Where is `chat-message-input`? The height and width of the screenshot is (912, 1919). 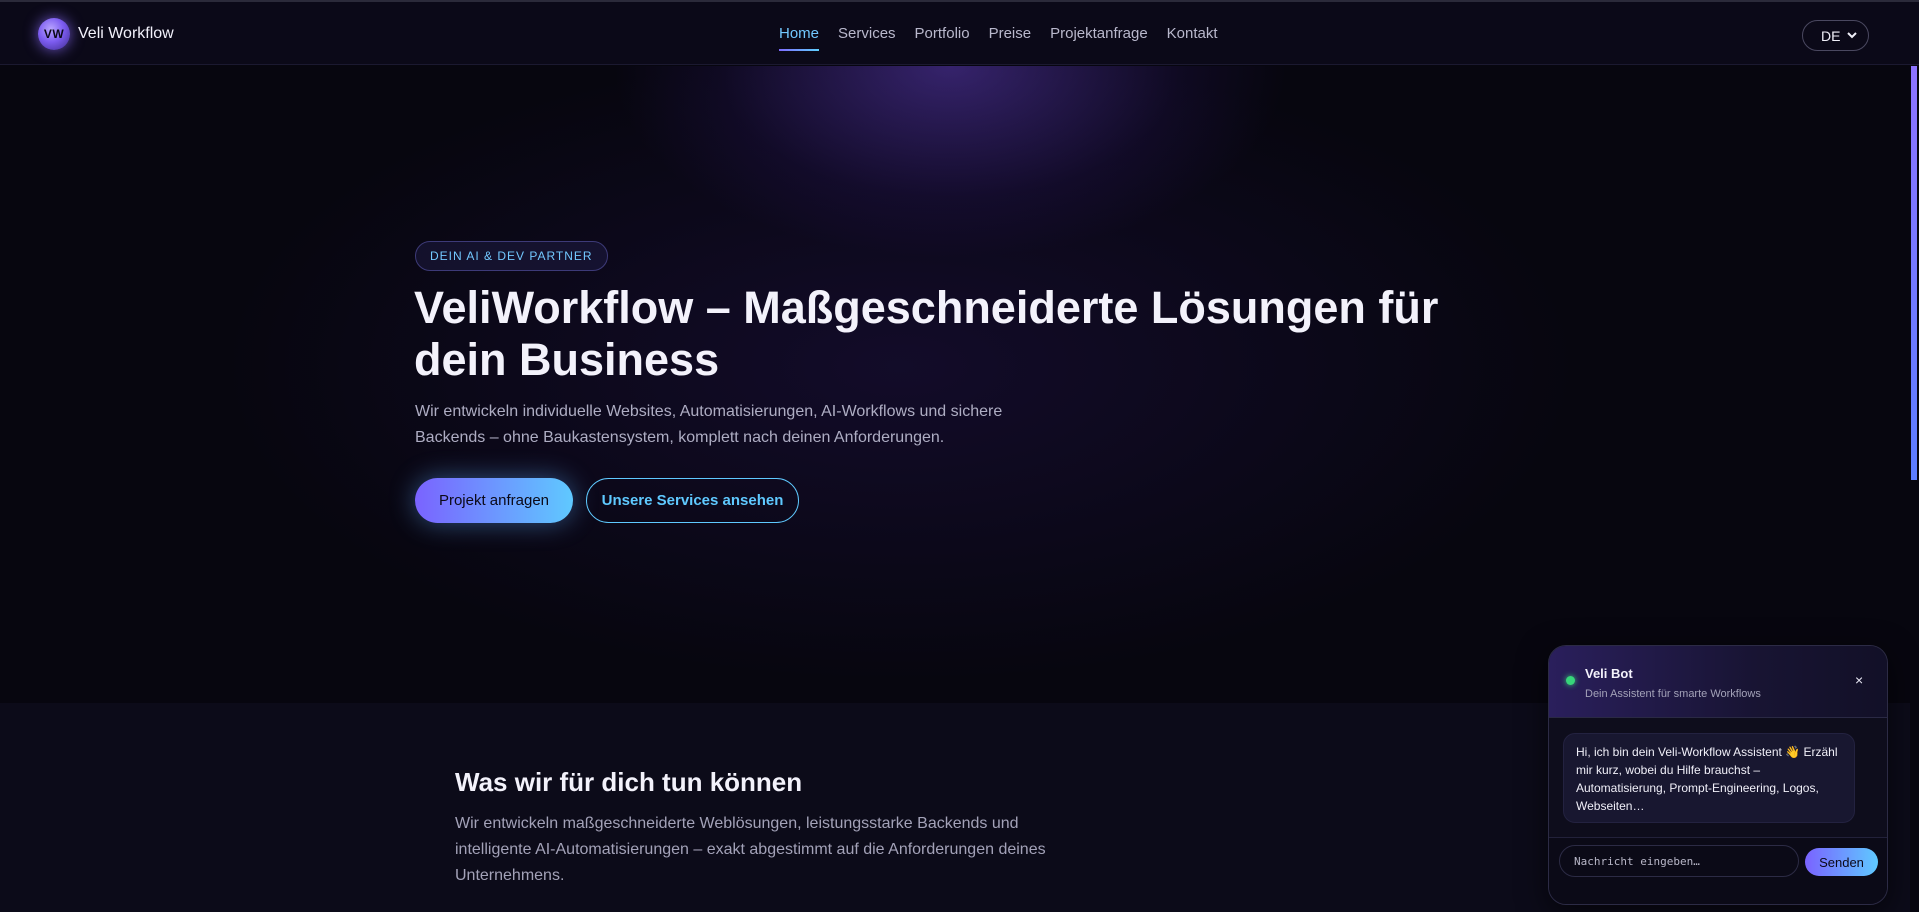 chat-message-input is located at coordinates (1679, 861).